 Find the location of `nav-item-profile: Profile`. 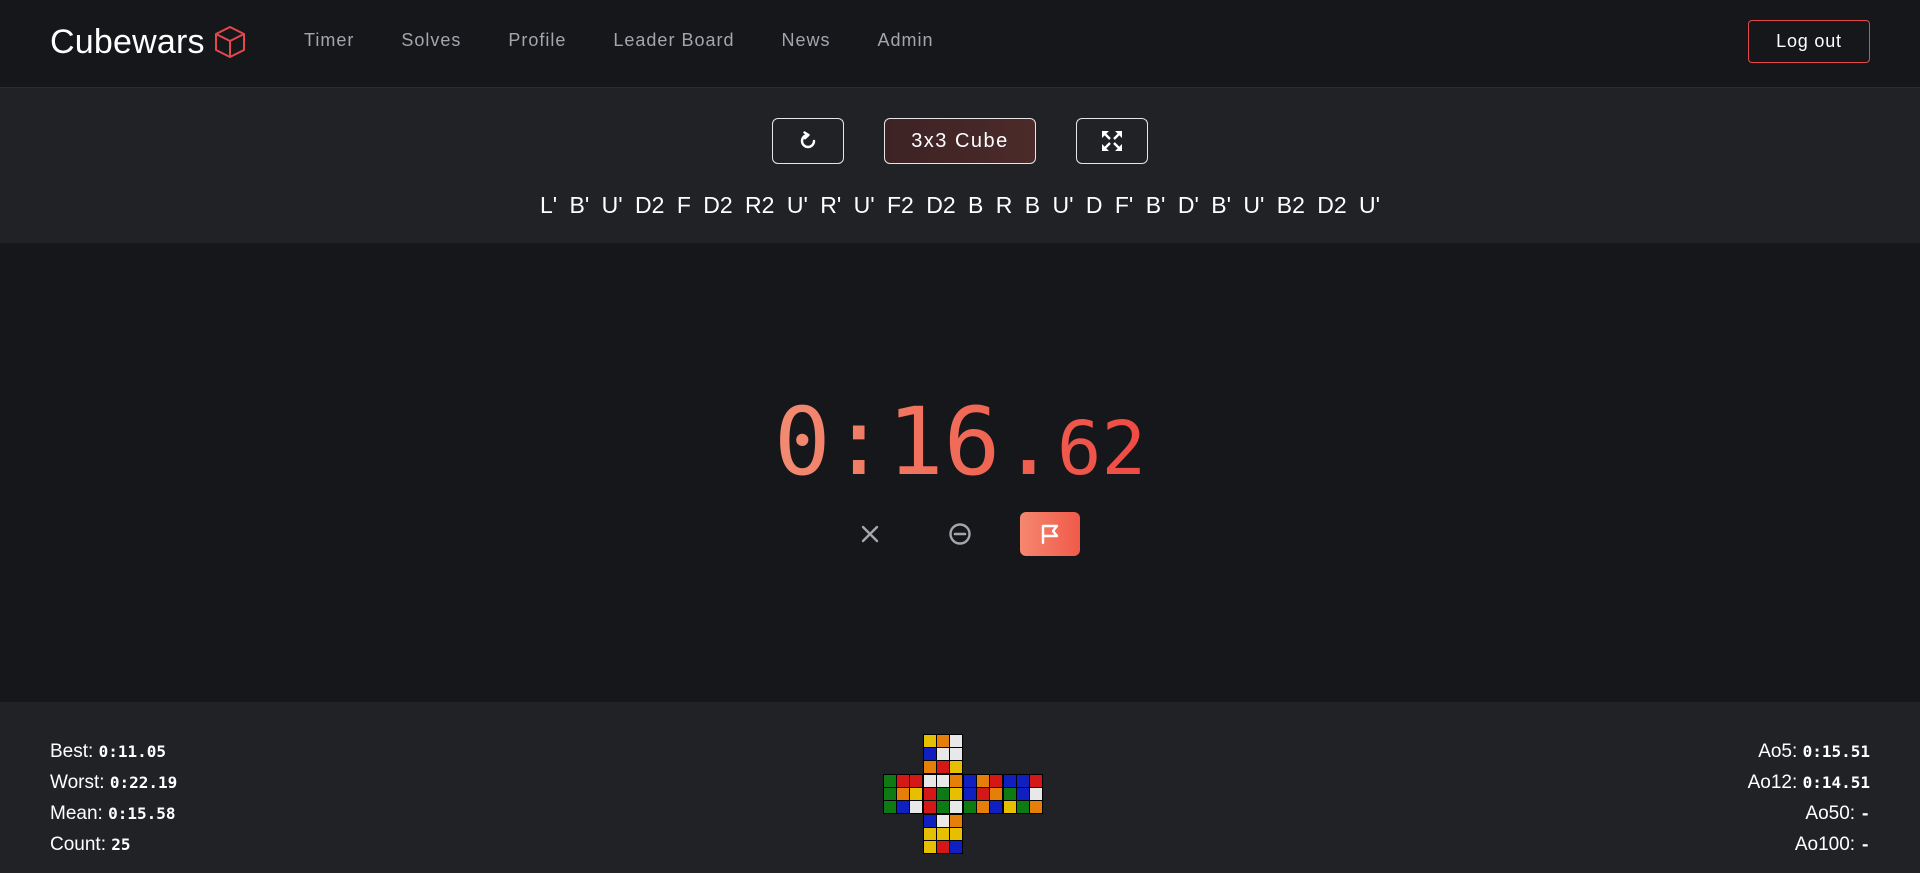

nav-item-profile: Profile is located at coordinates (537, 40).